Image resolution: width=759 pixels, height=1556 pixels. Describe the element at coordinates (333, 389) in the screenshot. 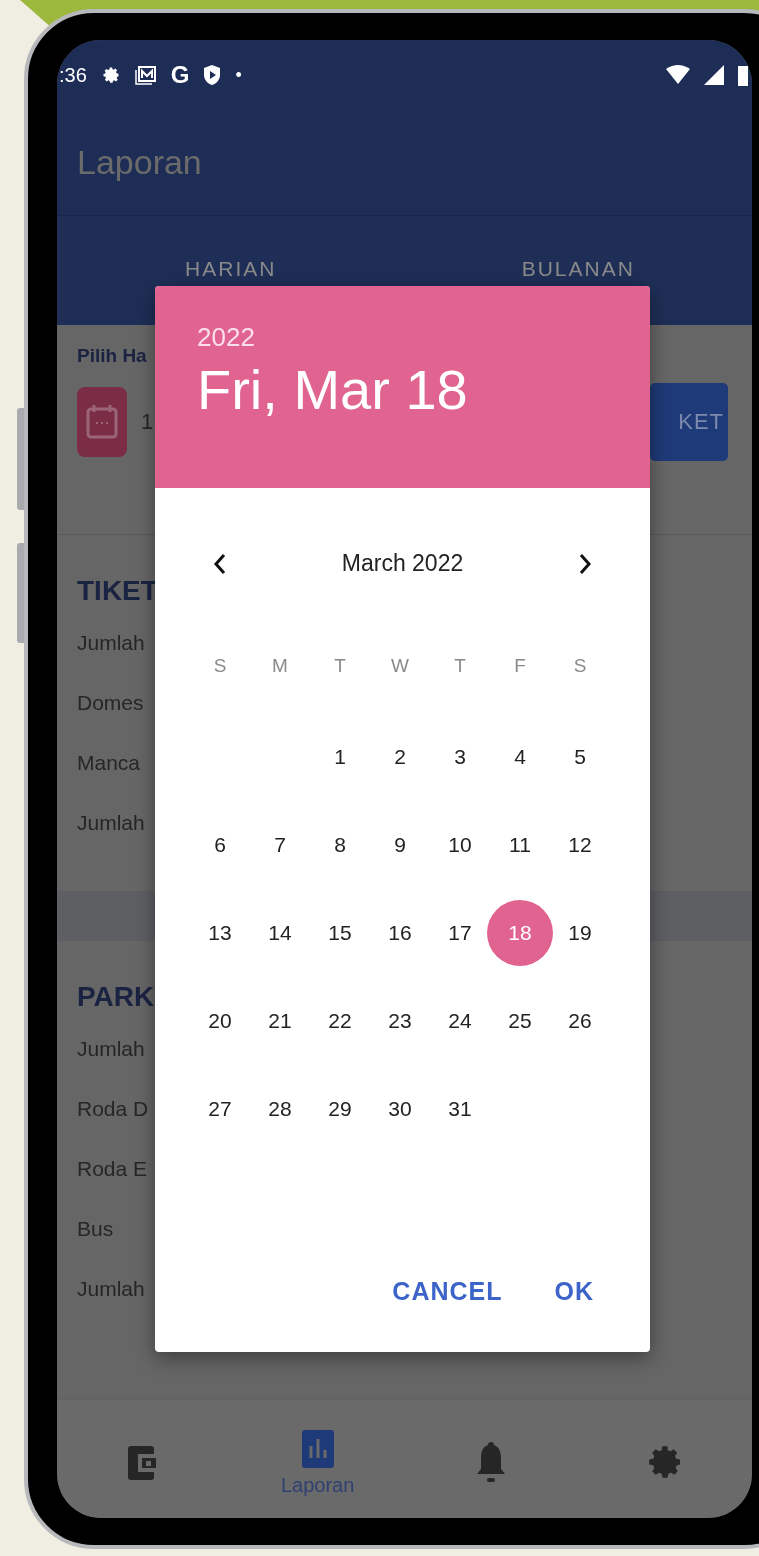

I see `selected-date: Fri, Mar 18` at that location.